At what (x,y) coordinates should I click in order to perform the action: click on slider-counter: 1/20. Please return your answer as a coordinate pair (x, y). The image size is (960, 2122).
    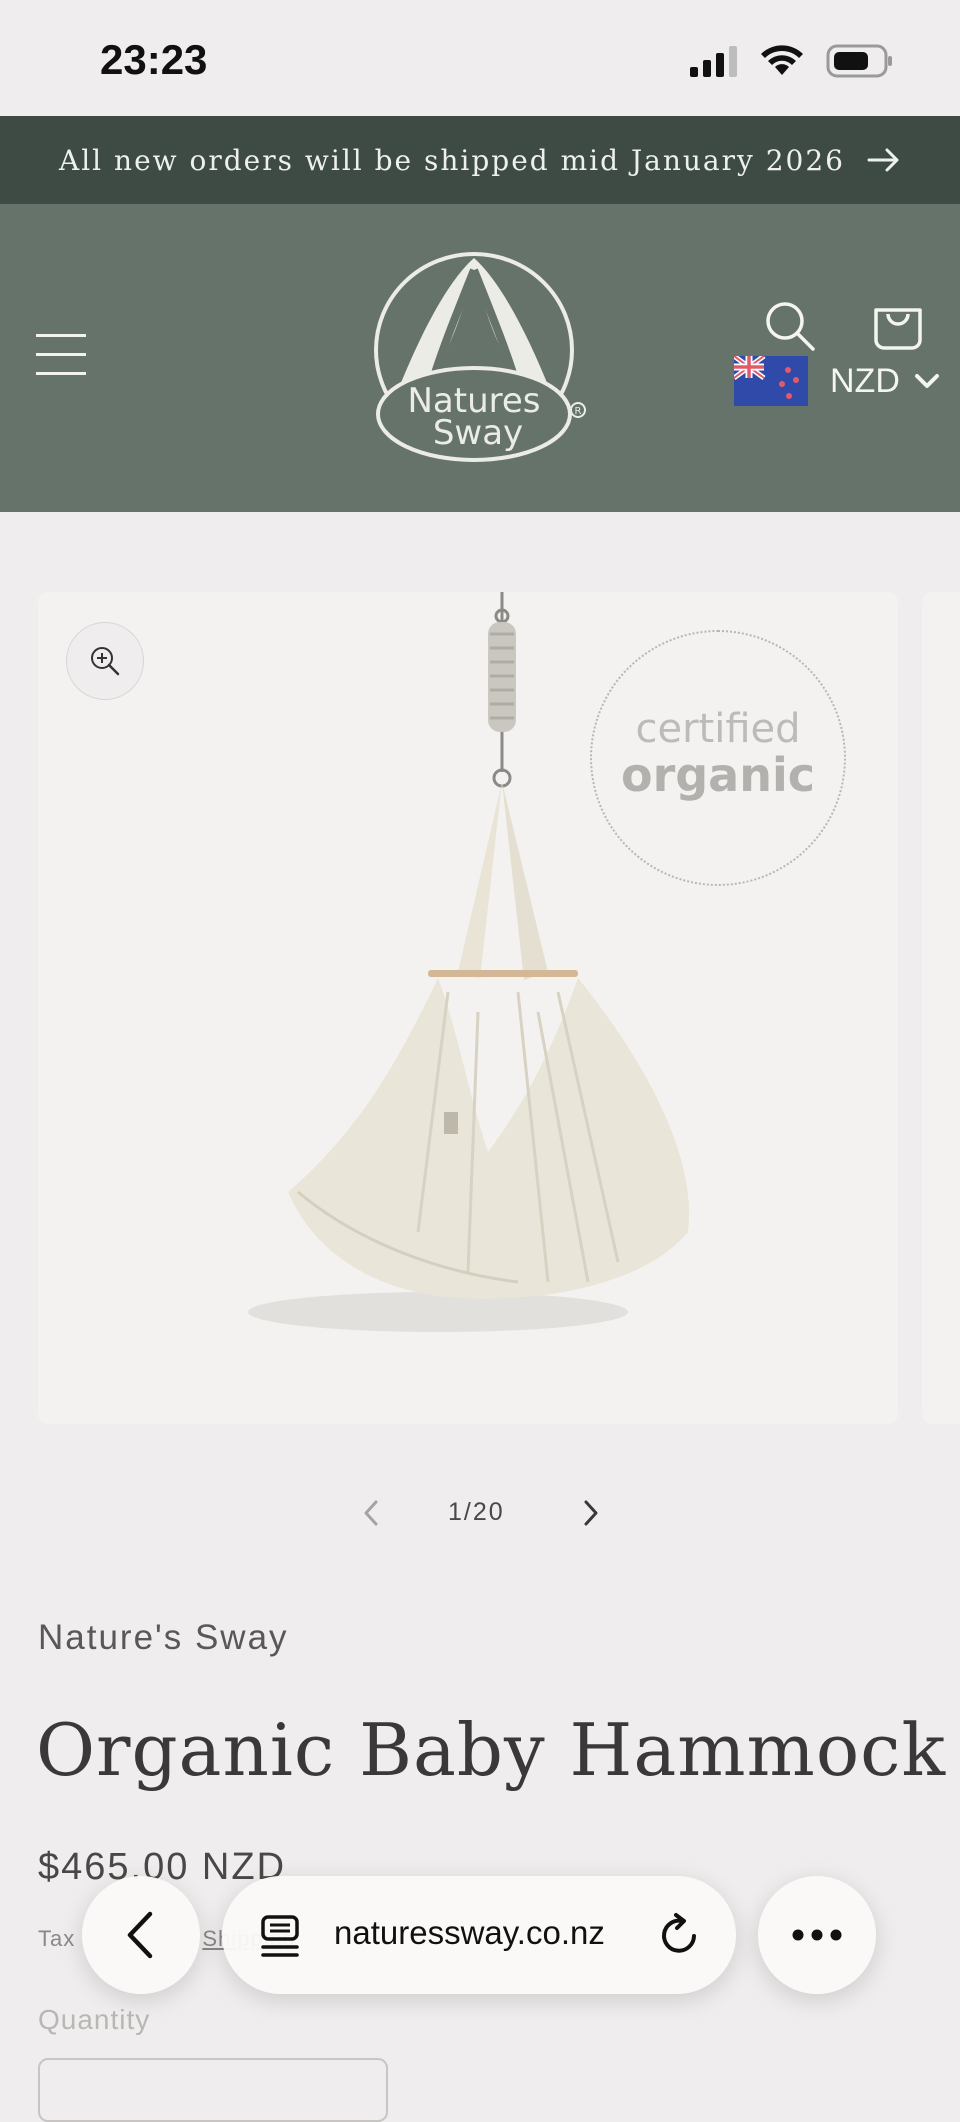
    Looking at the image, I should click on (476, 1512).